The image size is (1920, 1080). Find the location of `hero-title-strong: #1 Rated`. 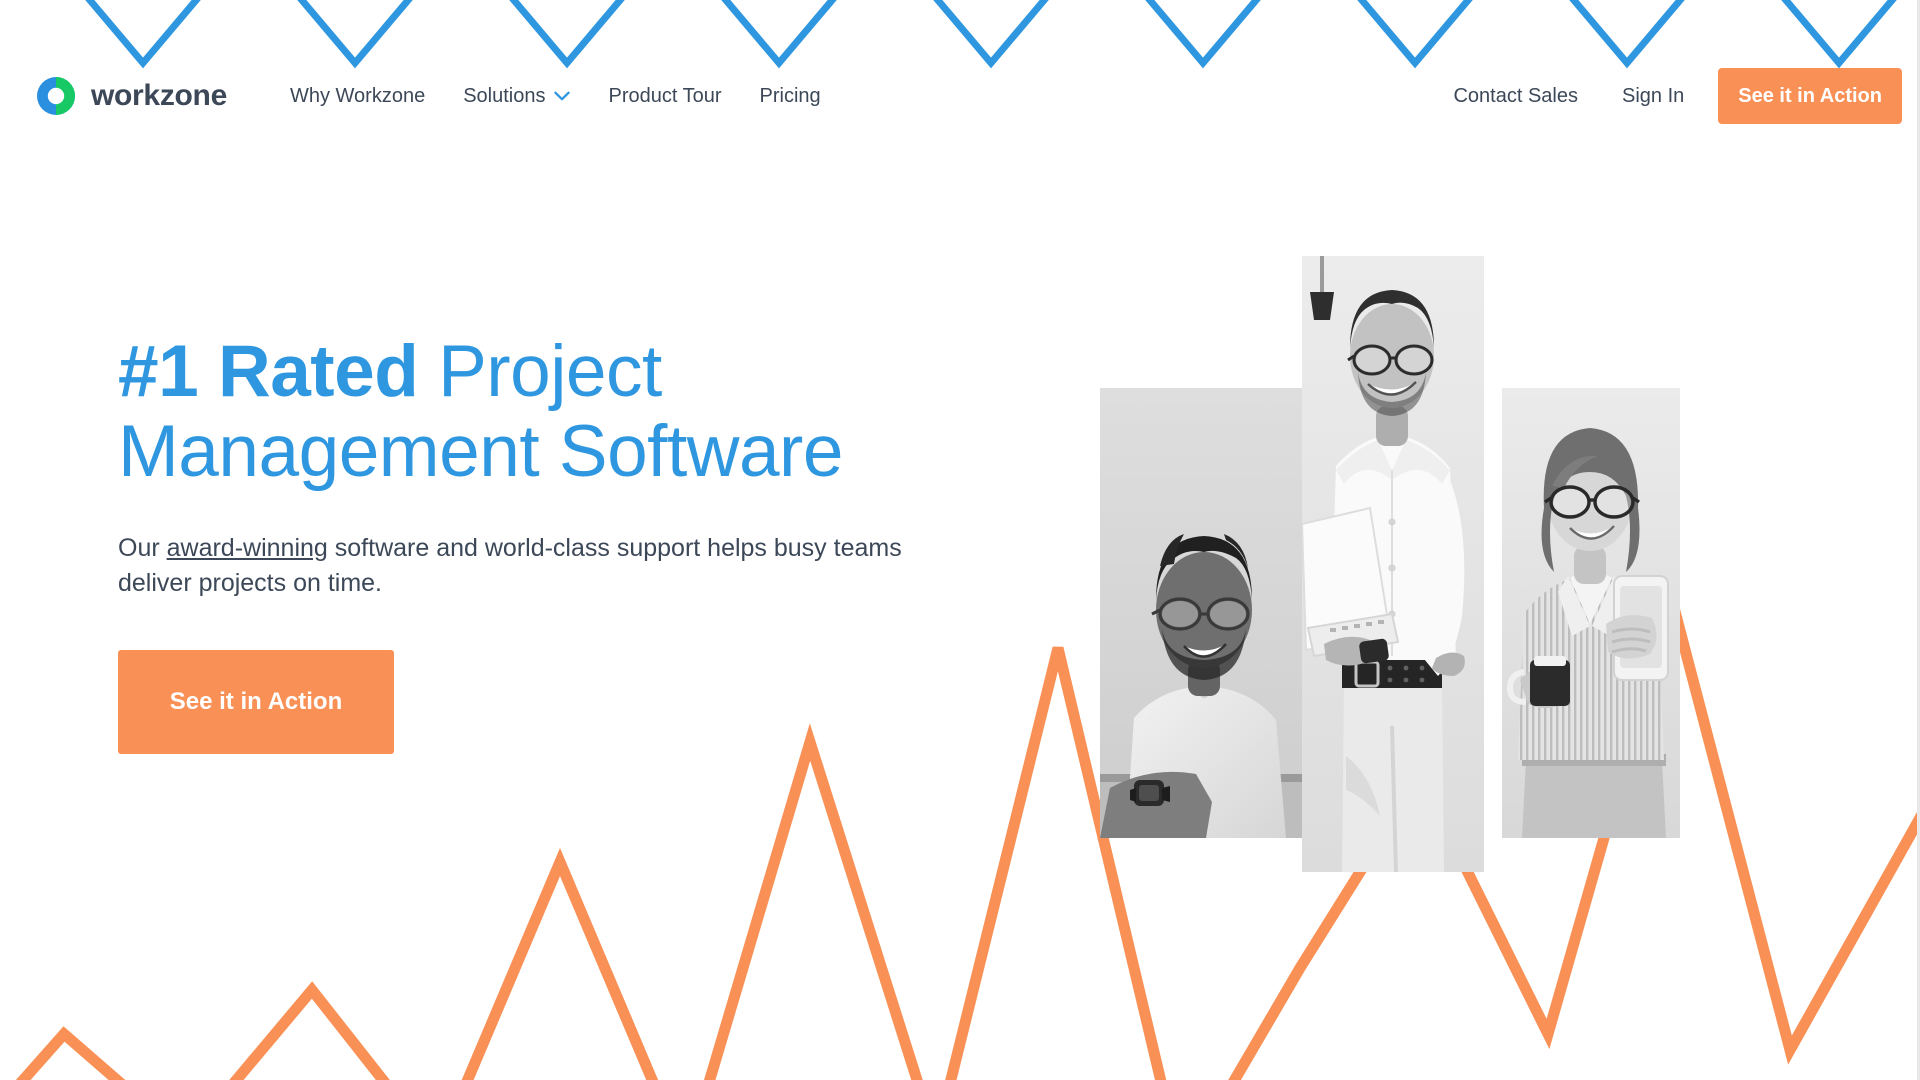

hero-title-strong: #1 Rated is located at coordinates (268, 371).